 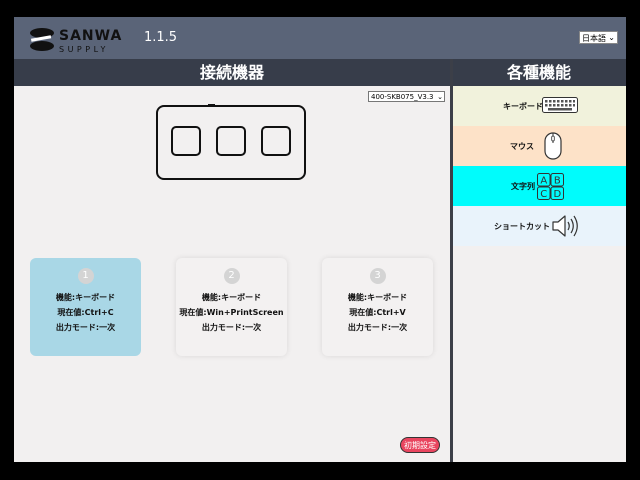 I want to click on app-version: 1.1.5, so click(x=161, y=37).